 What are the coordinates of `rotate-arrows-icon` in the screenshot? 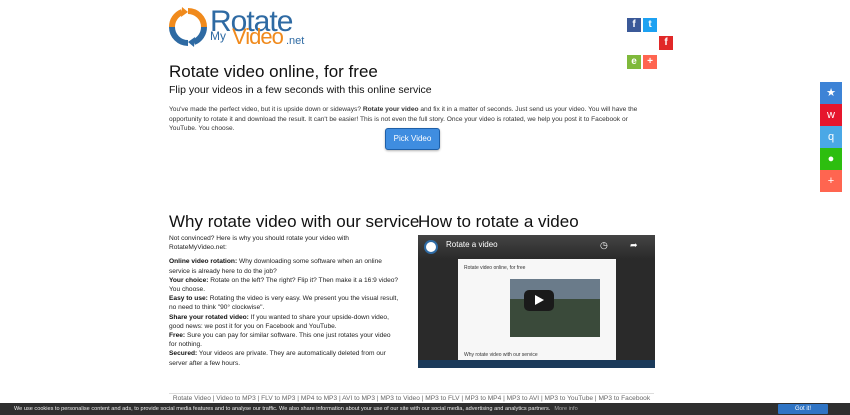 It's located at (188, 27).